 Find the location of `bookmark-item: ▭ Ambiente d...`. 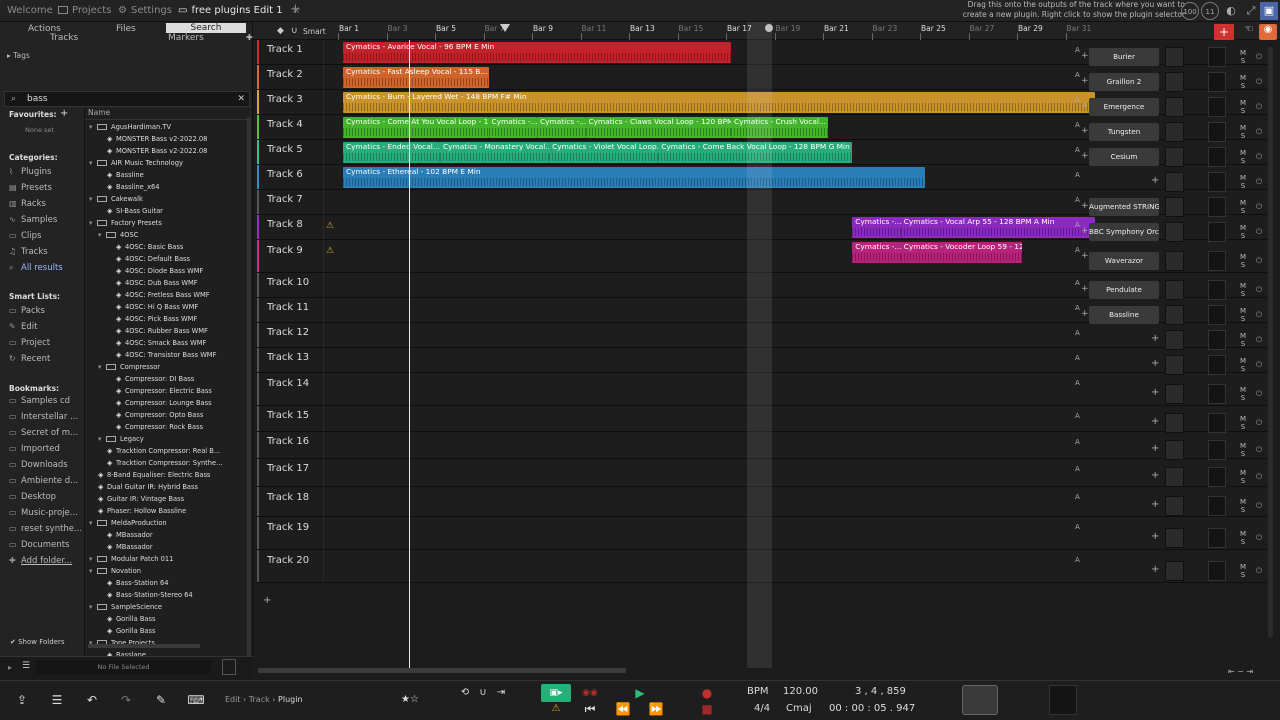

bookmark-item: ▭ Ambiente d... is located at coordinates (43, 481).